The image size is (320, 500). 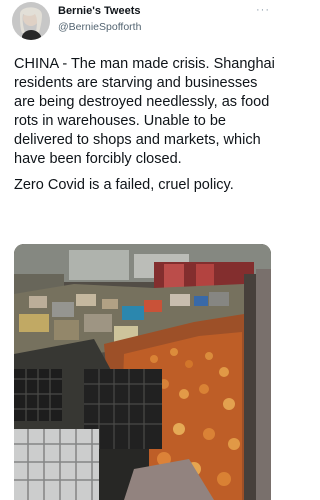 What do you see at coordinates (99, 27) in the screenshot?
I see `handle: @BernieSpofforth` at bounding box center [99, 27].